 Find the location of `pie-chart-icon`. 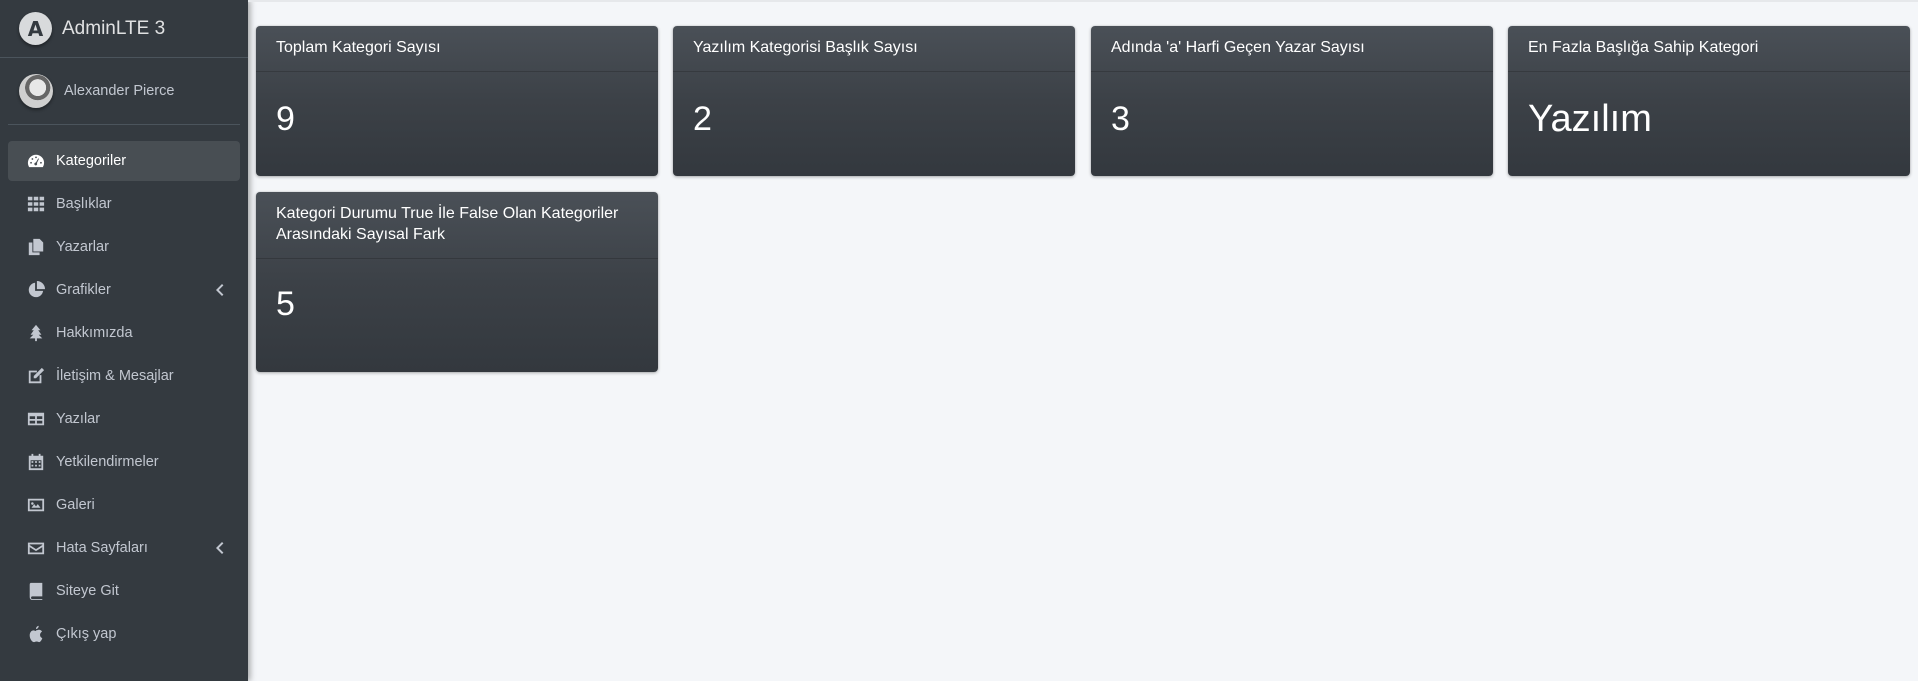

pie-chart-icon is located at coordinates (36, 290).